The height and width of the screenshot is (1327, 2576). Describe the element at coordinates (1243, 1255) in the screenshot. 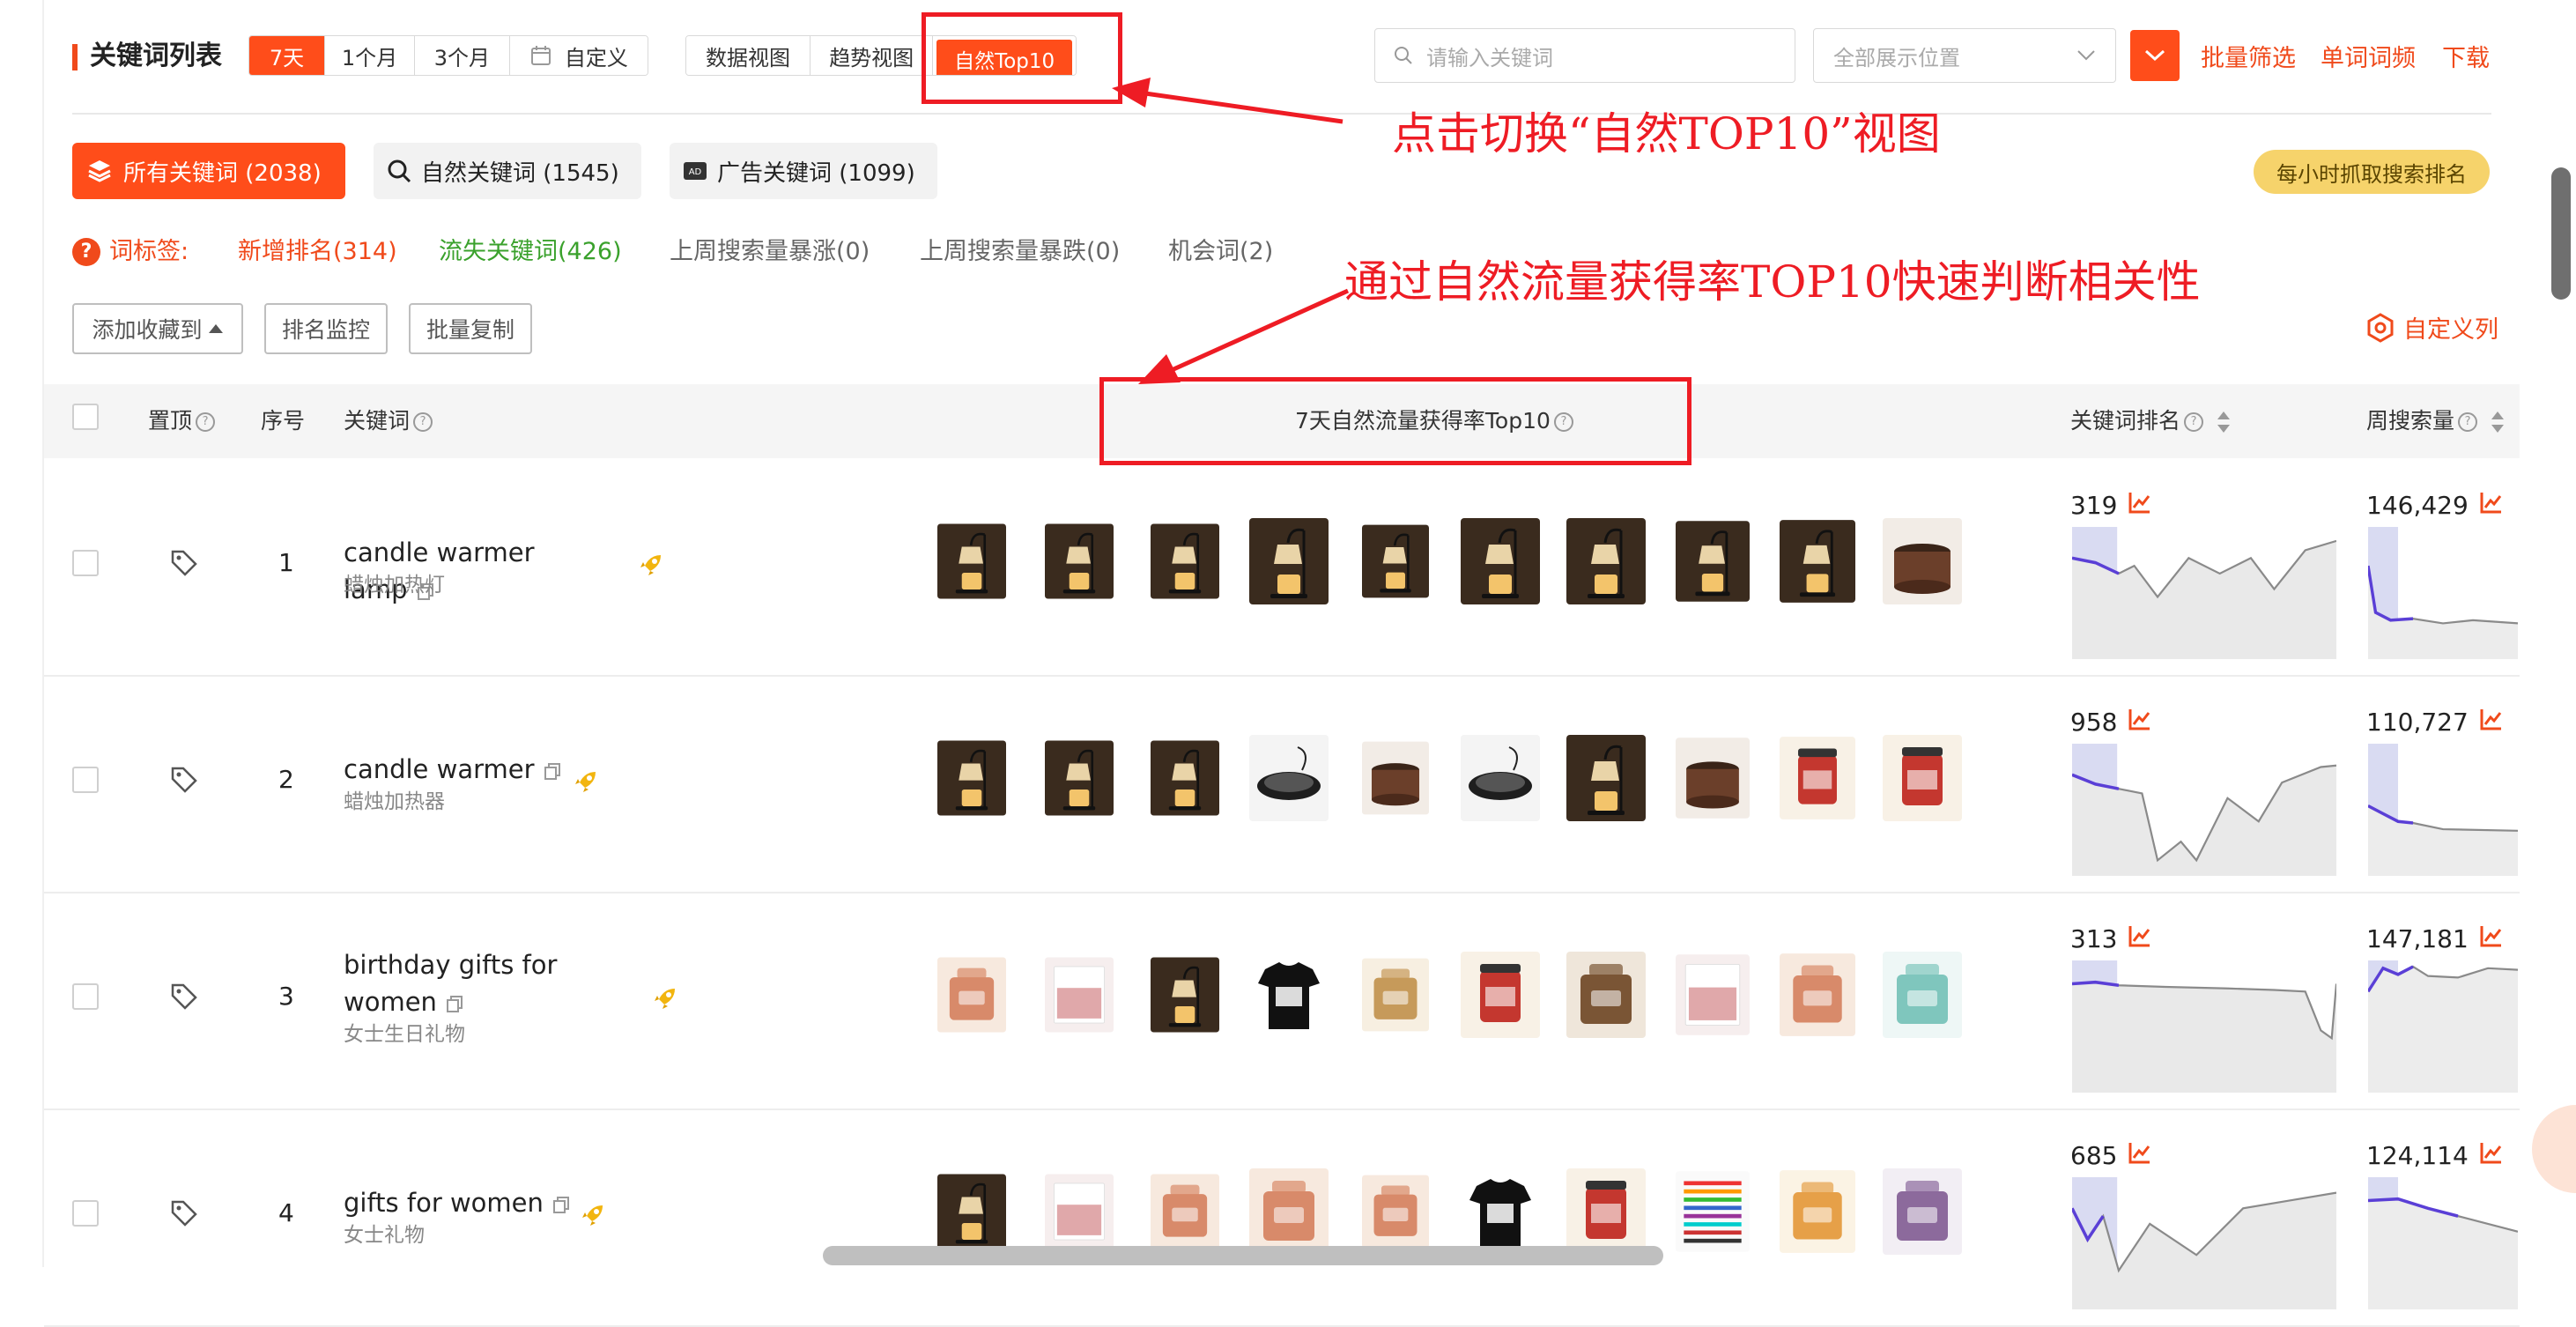

I see `horizontal-scrollbar` at that location.